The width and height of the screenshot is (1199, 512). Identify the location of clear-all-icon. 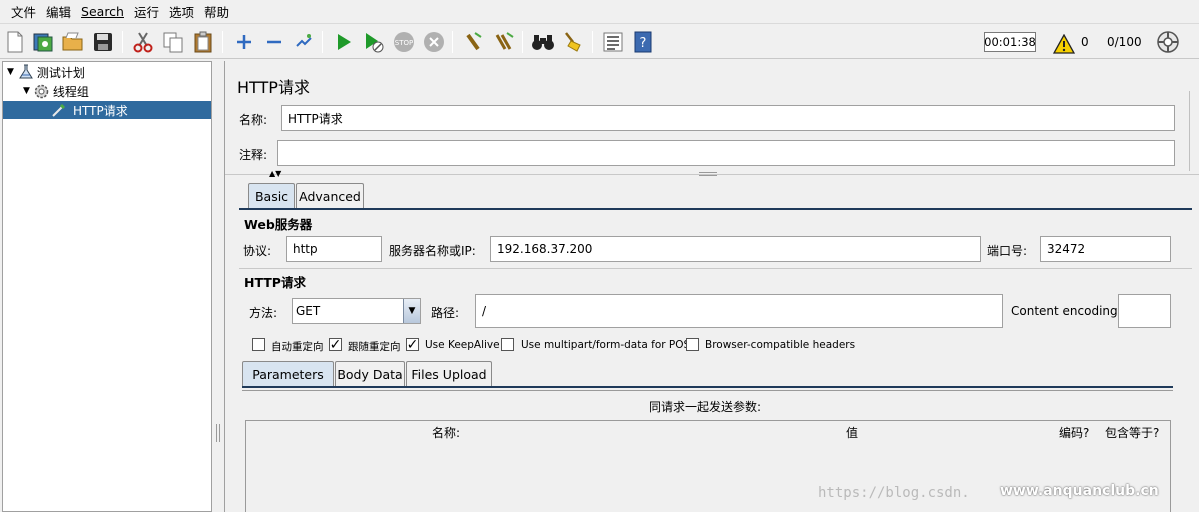
(504, 42).